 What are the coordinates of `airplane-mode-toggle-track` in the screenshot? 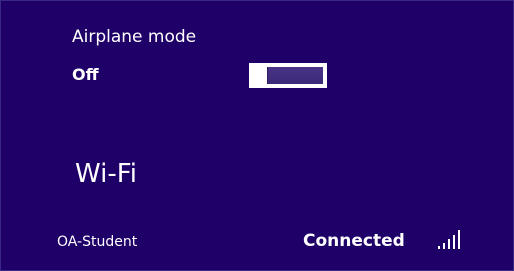 It's located at (295, 75).